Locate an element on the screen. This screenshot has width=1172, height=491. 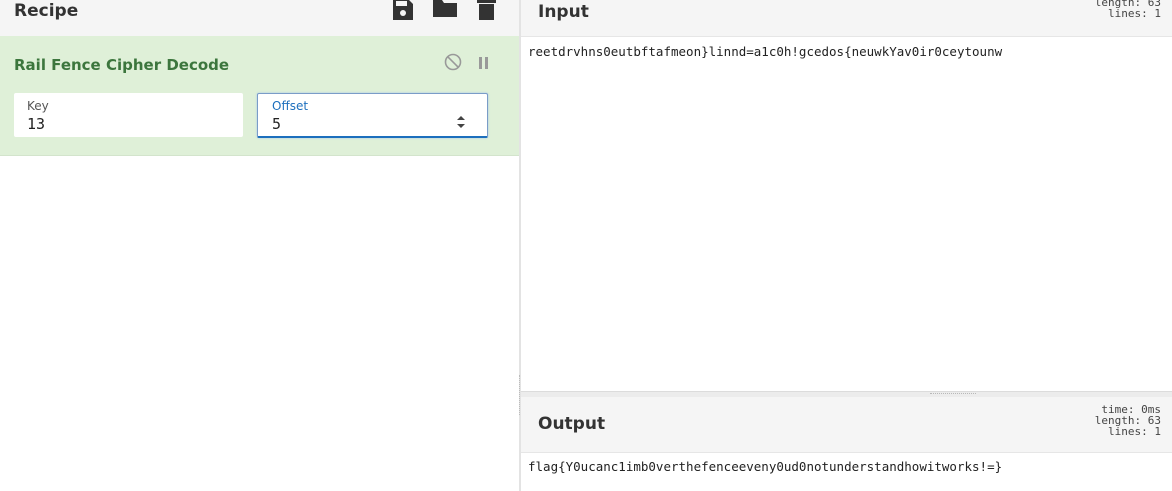
io-resize-handle is located at coordinates (953, 393).